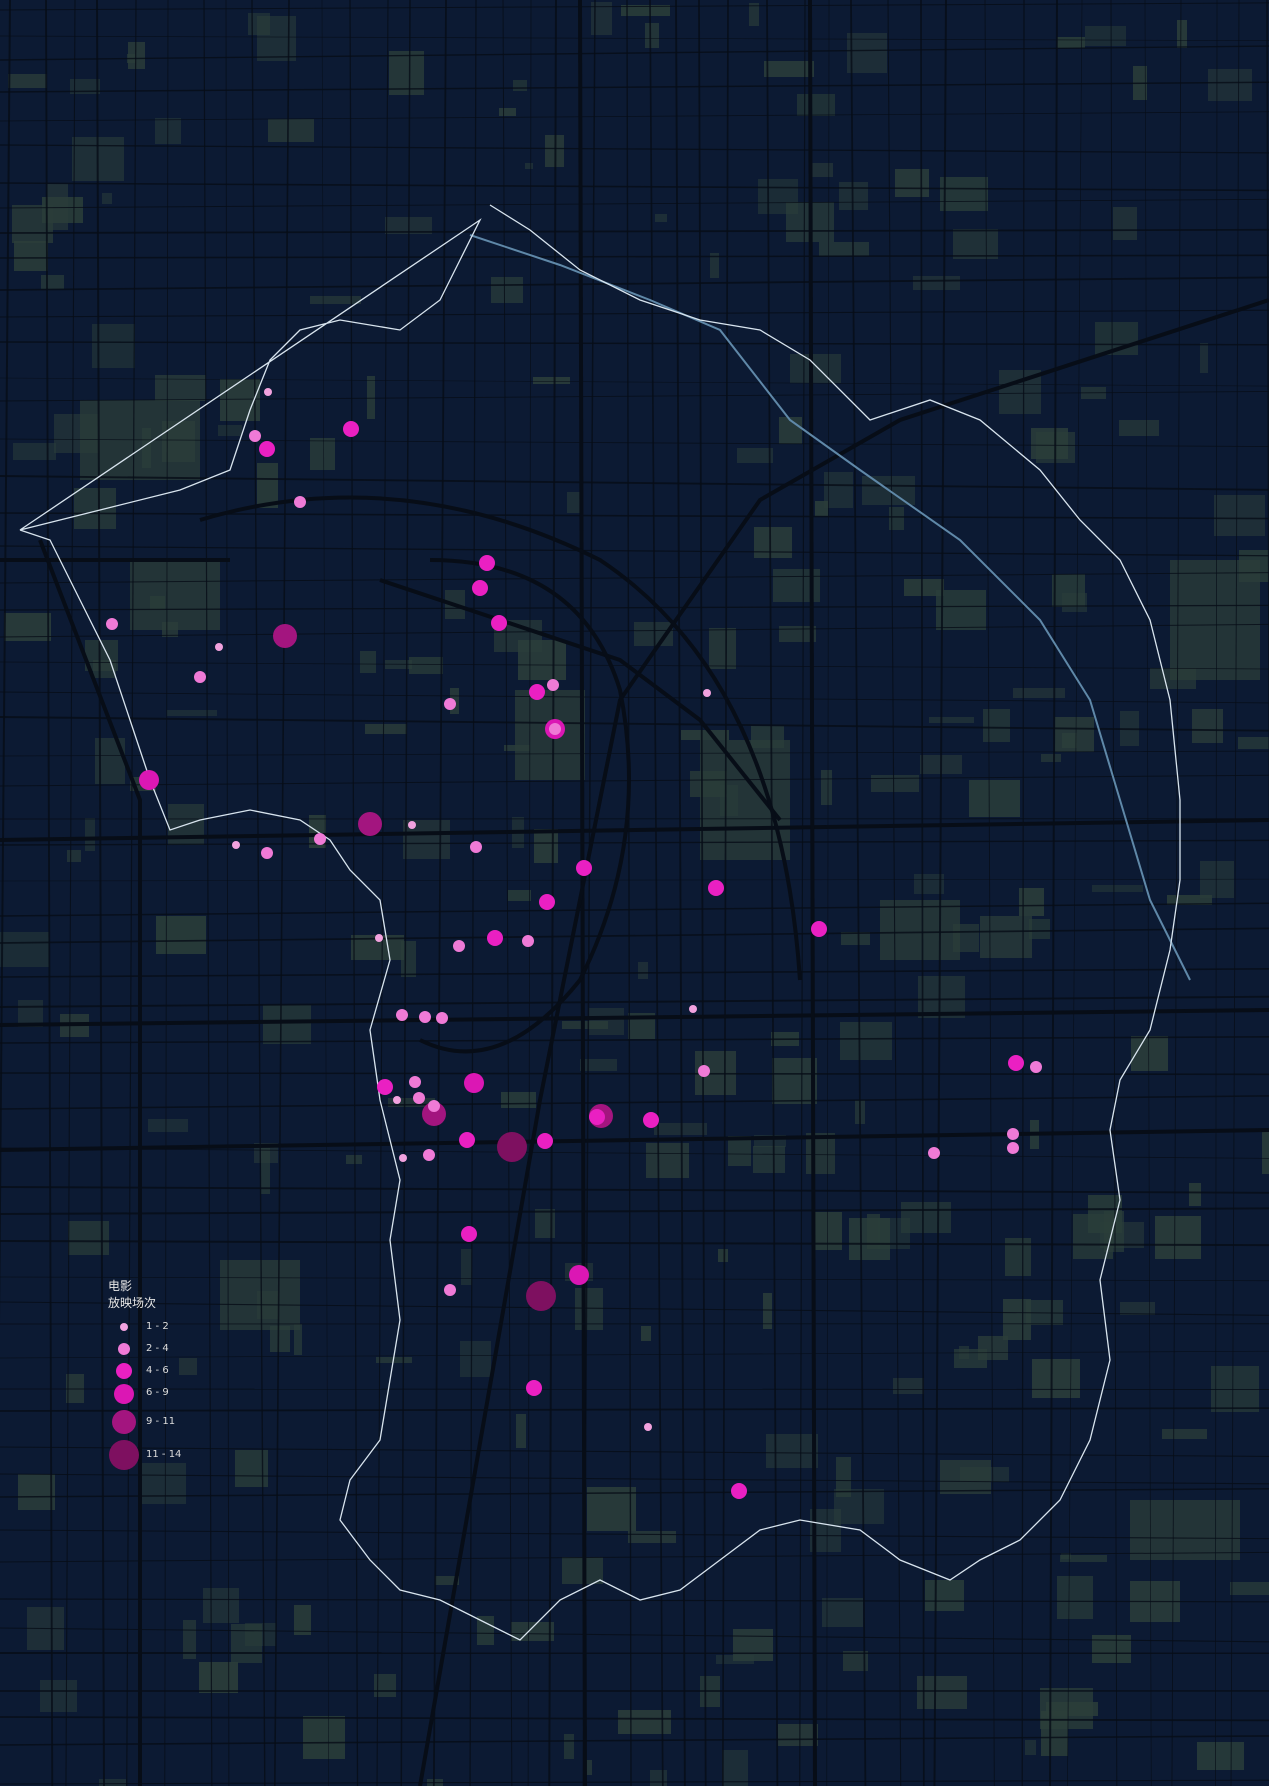 This screenshot has height=1786, width=1269. Describe the element at coordinates (138, 1371) in the screenshot. I see `legend-item: 4 - 6` at that location.